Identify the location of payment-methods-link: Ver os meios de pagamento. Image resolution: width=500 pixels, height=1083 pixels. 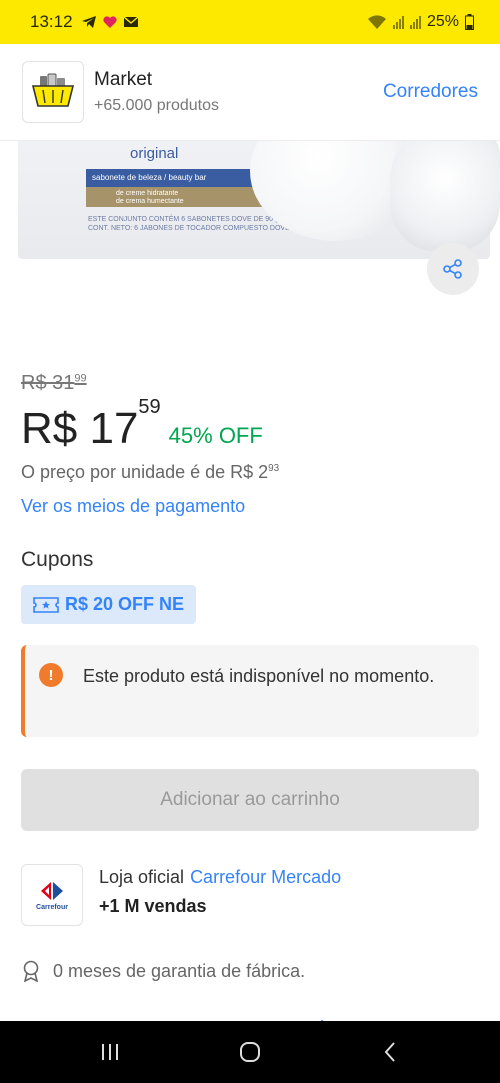
(133, 506).